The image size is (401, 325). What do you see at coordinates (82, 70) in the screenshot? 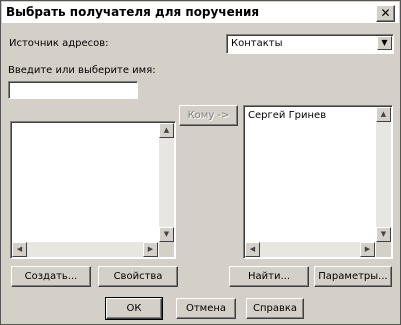
I see `name-label: Введите или выберите имя:` at bounding box center [82, 70].